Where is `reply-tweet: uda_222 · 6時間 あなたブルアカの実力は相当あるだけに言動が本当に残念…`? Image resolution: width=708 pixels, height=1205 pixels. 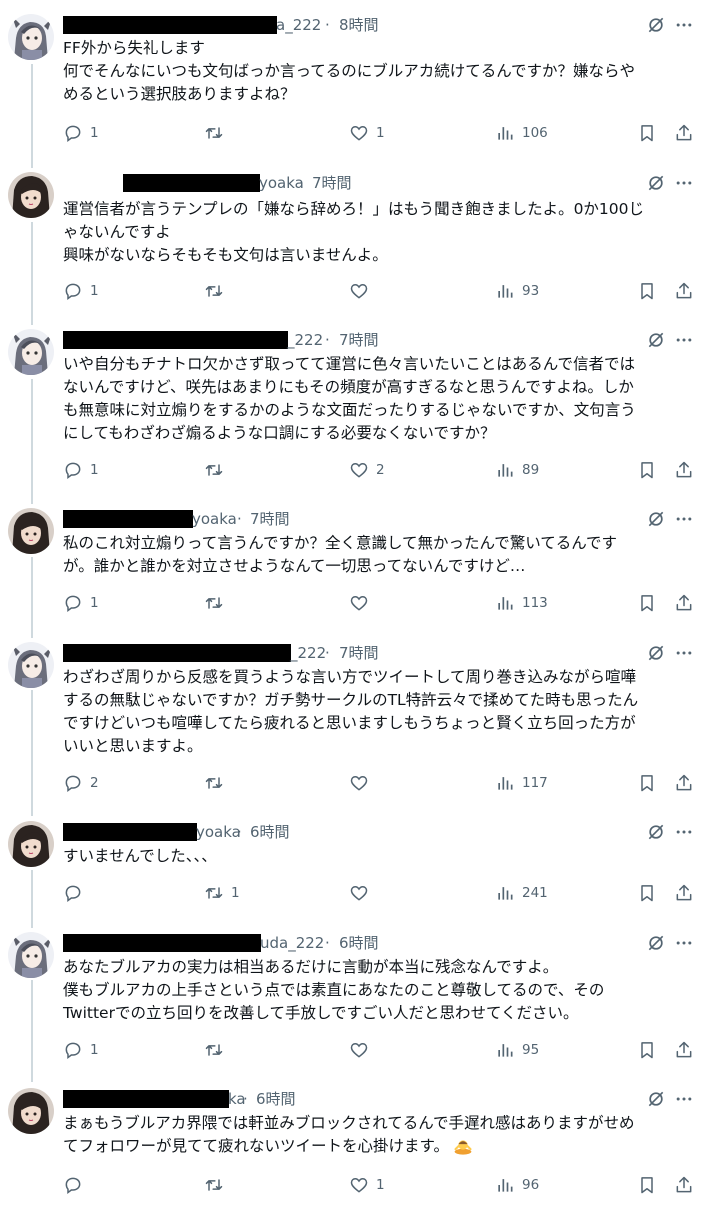 reply-tweet: uda_222 · 6時間 あなたブルアカの実力は相当あるだけに言動が本当に残念… is located at coordinates (354, 1002).